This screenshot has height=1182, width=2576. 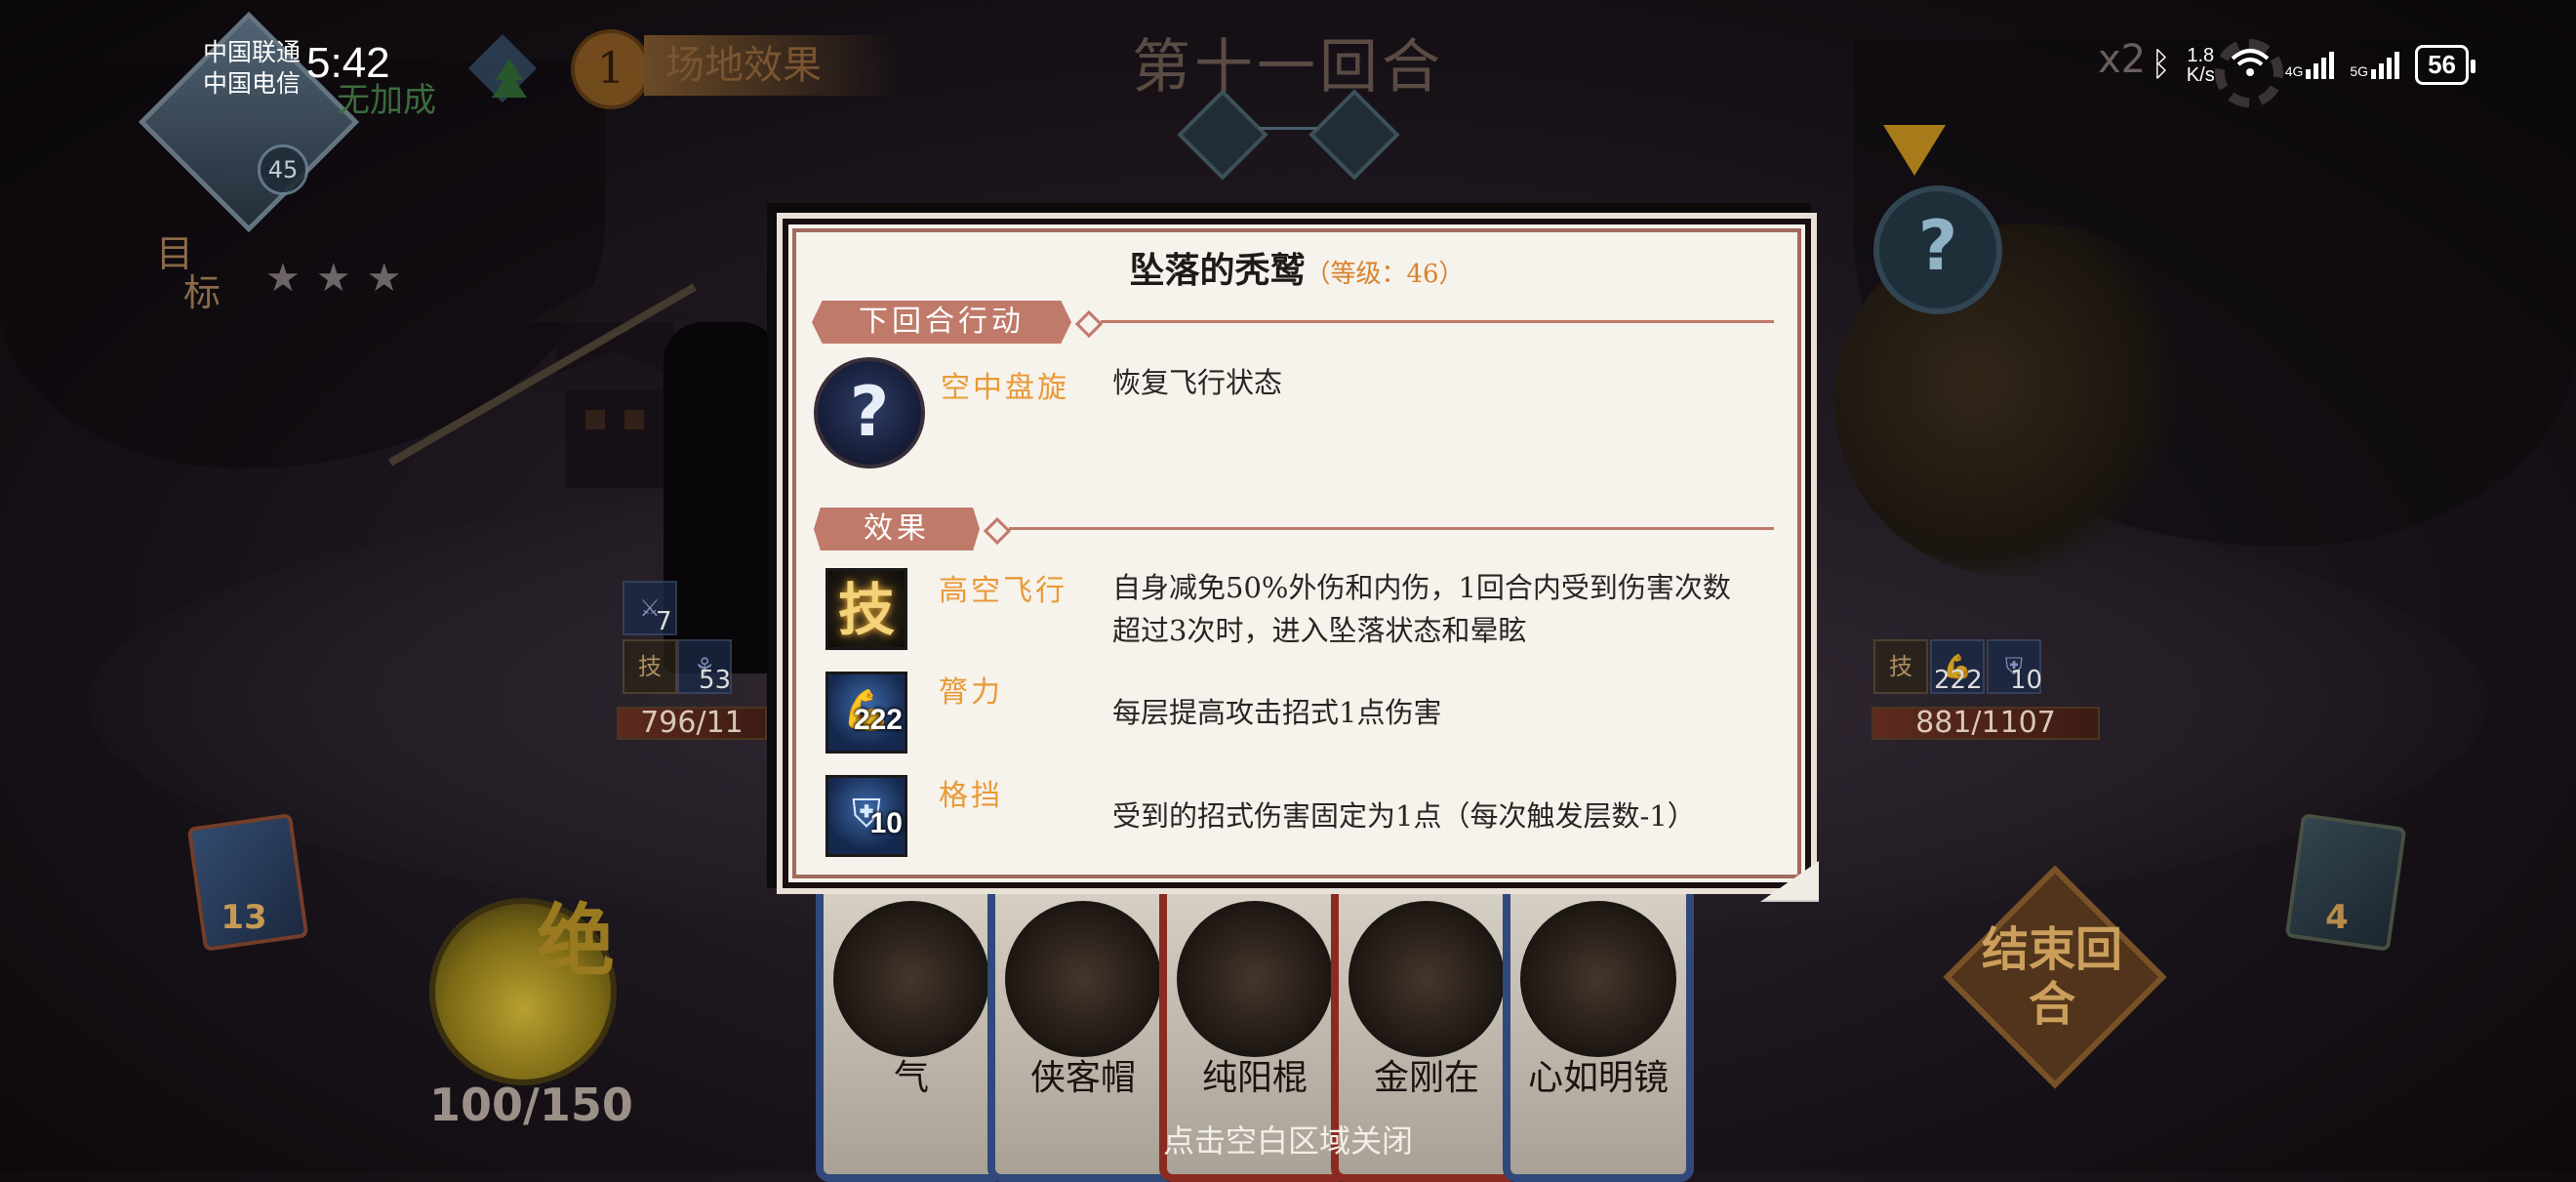 What do you see at coordinates (1421, 609) in the screenshot?
I see `effect-desc: 自身减免50%外伤和内伤，1回合内受到伤害次数超过3次时，进入坠落状态和晕眩` at bounding box center [1421, 609].